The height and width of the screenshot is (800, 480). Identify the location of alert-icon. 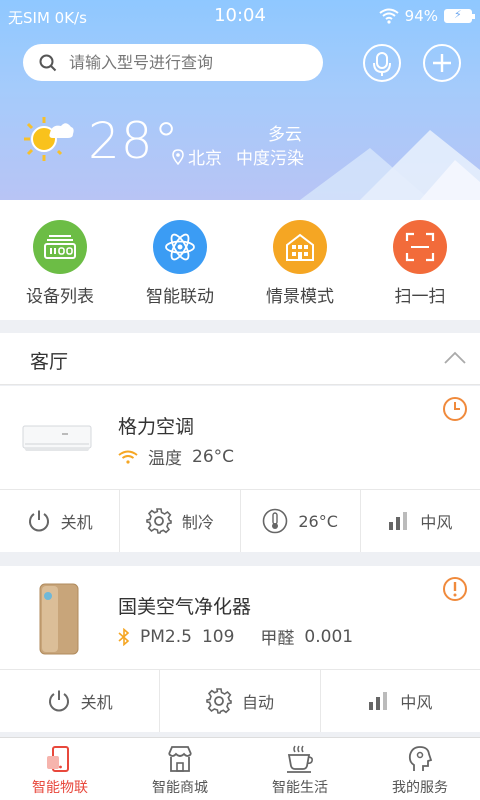
(455, 589).